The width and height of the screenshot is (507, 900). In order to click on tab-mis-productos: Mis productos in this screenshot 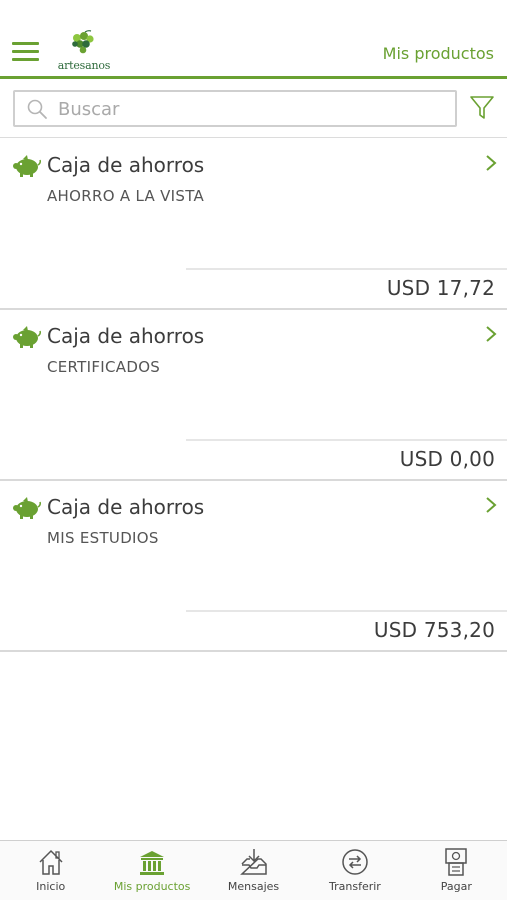, I will do `click(151, 870)`.